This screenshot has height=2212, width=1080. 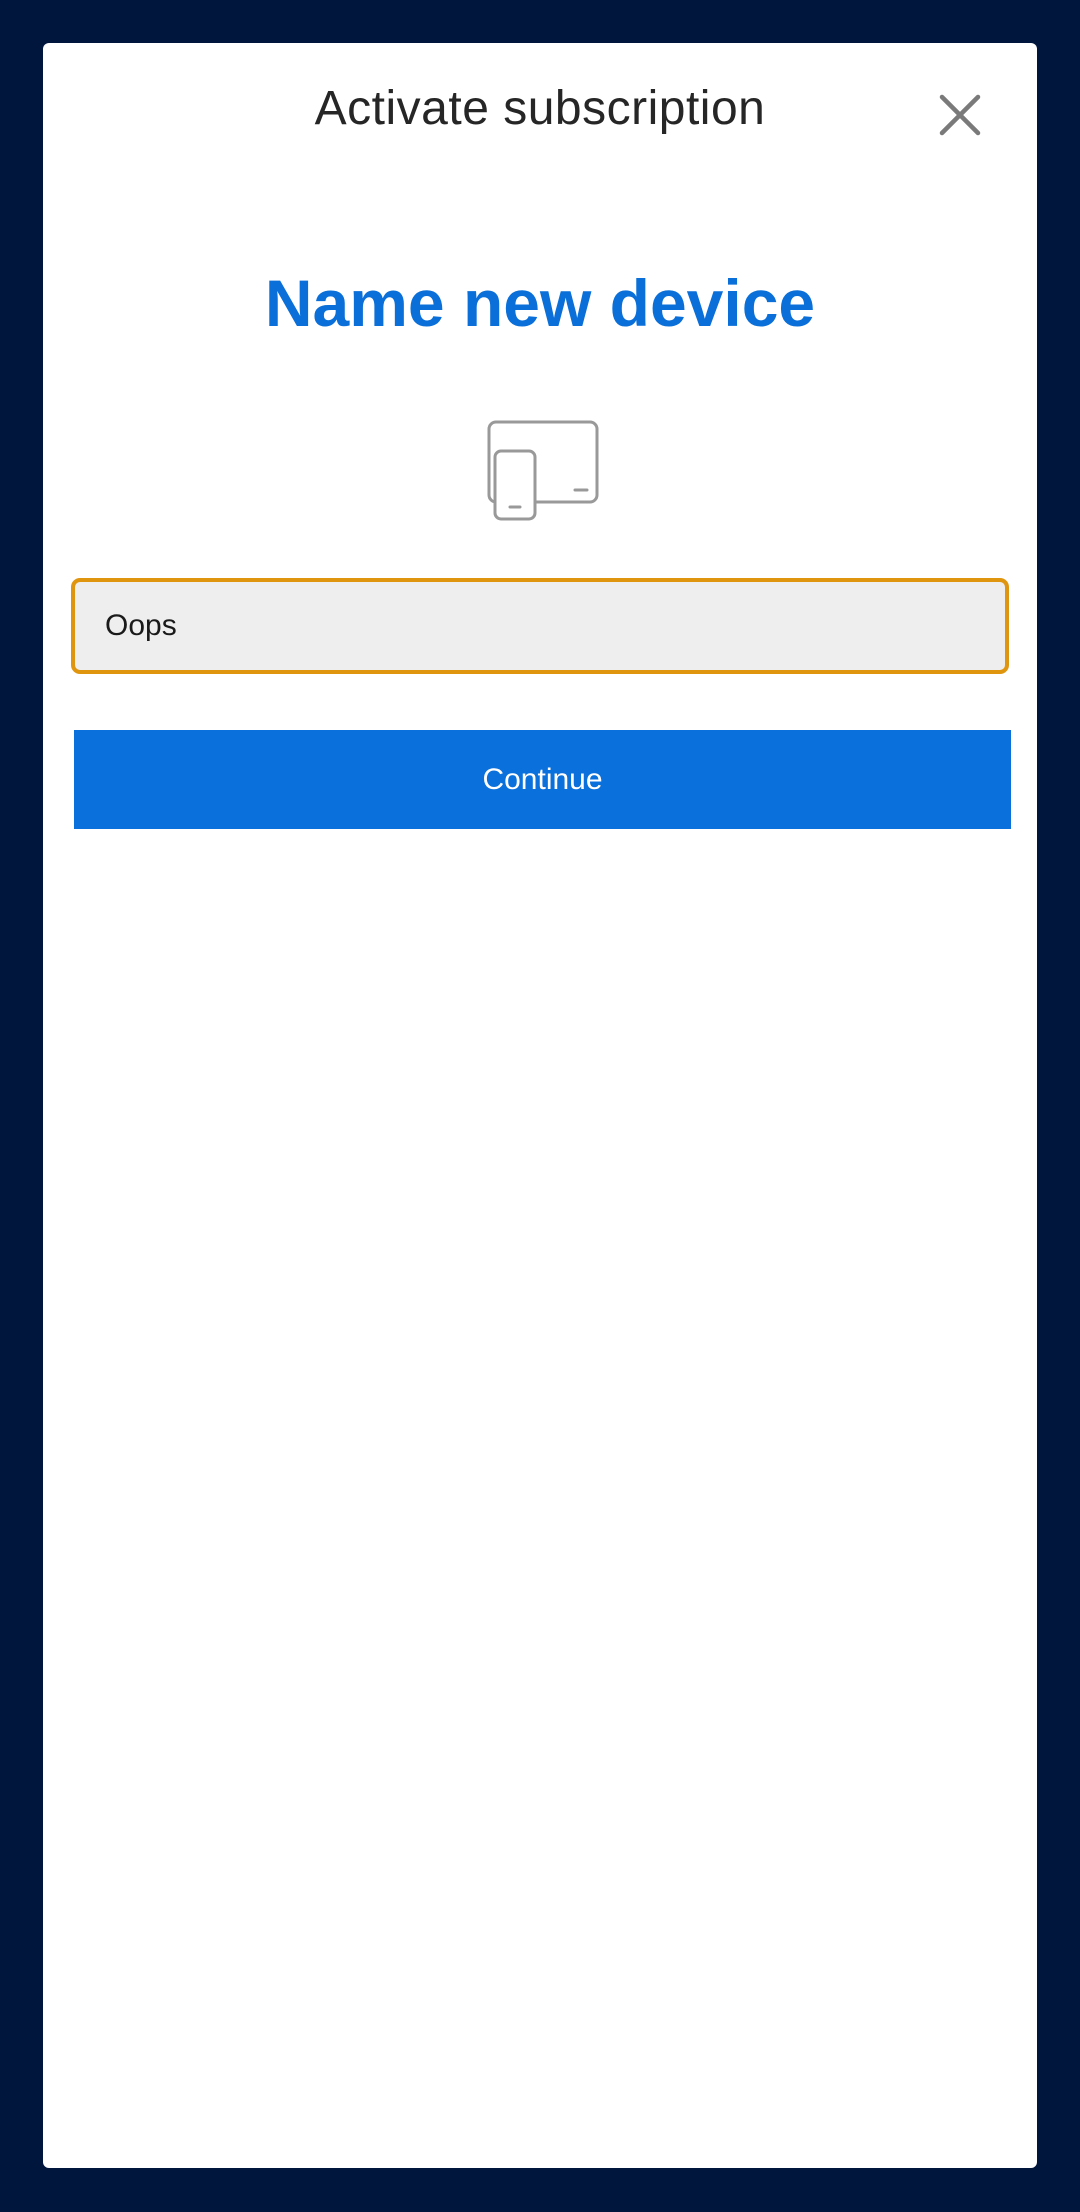 I want to click on continue-button: Continue, so click(x=542, y=779).